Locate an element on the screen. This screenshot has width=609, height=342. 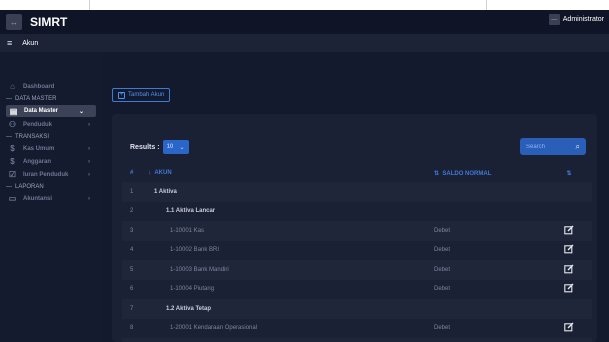
column-header-saldo: ⇅ SALDO NORMAL is located at coordinates (490, 173).